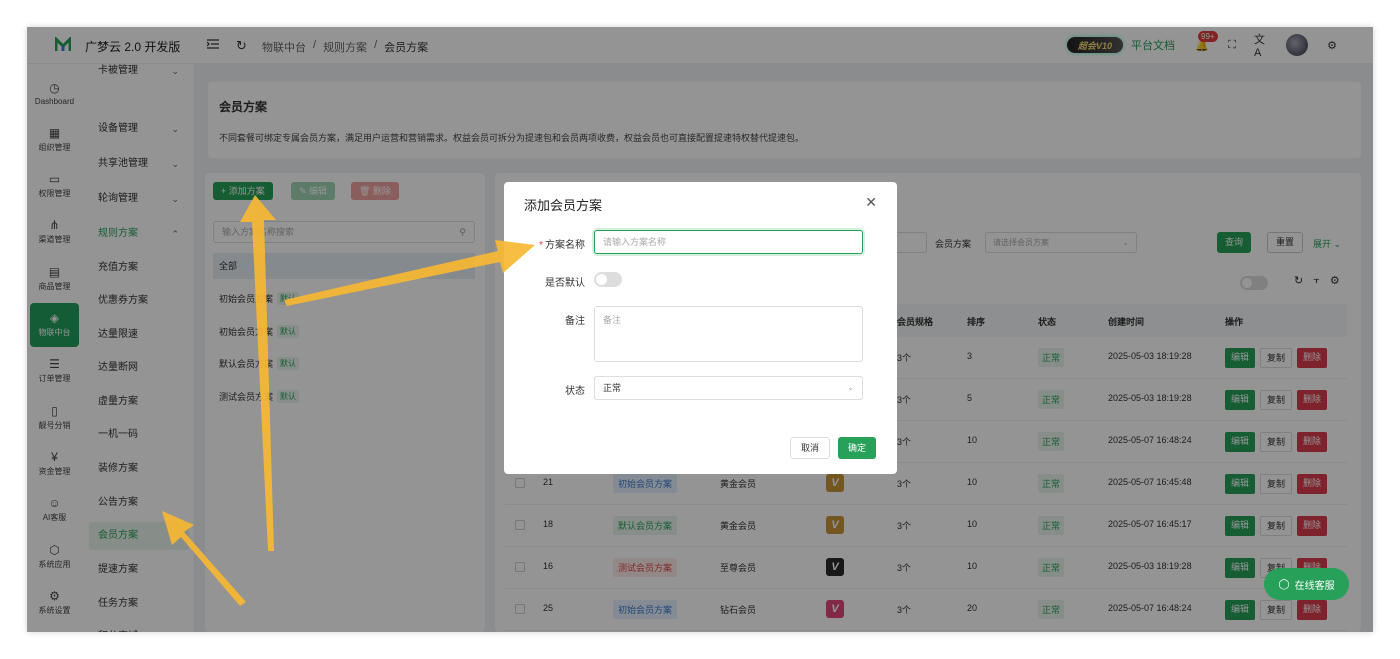 The image size is (1400, 659). Describe the element at coordinates (612, 388) in the screenshot. I see `status-value: 正常` at that location.